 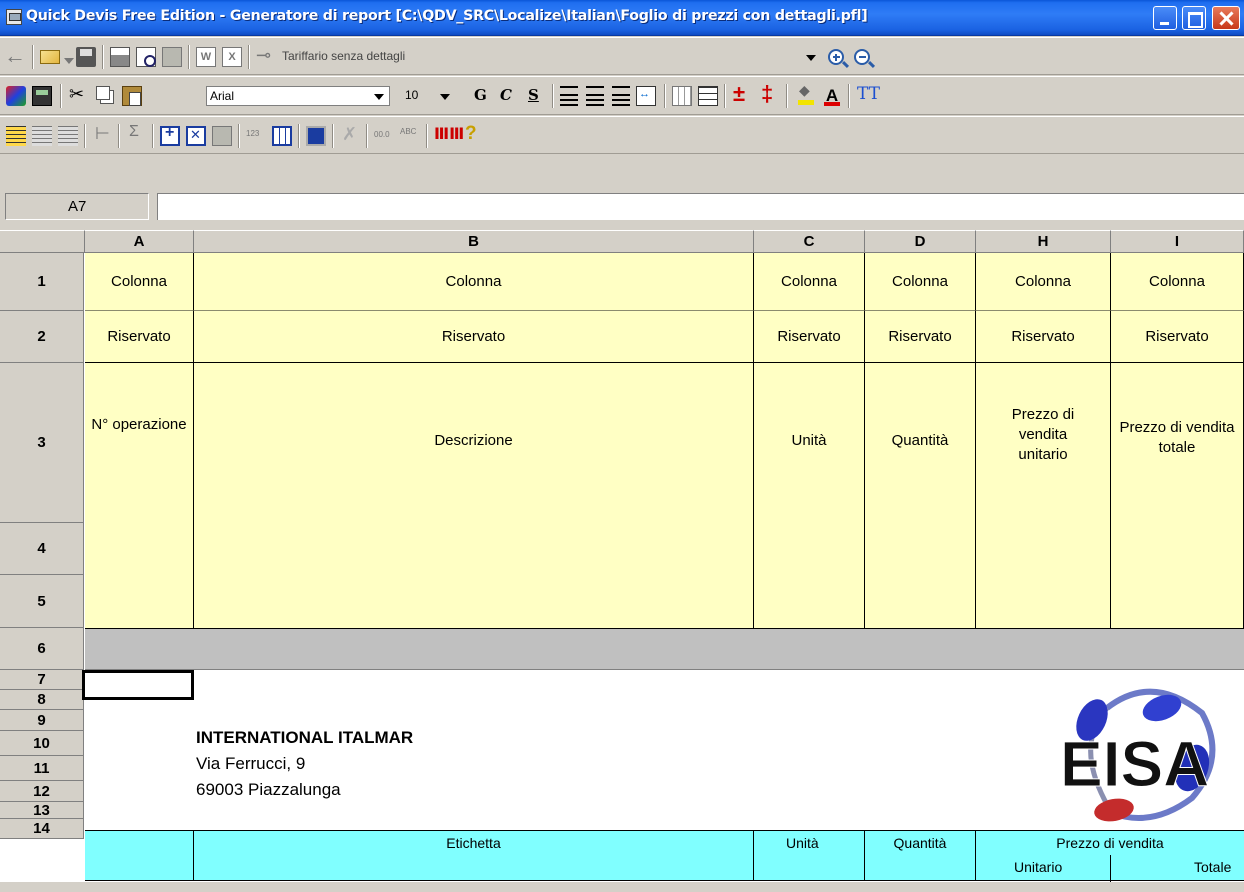 What do you see at coordinates (384, 136) in the screenshot?
I see `decimal-format-icon` at bounding box center [384, 136].